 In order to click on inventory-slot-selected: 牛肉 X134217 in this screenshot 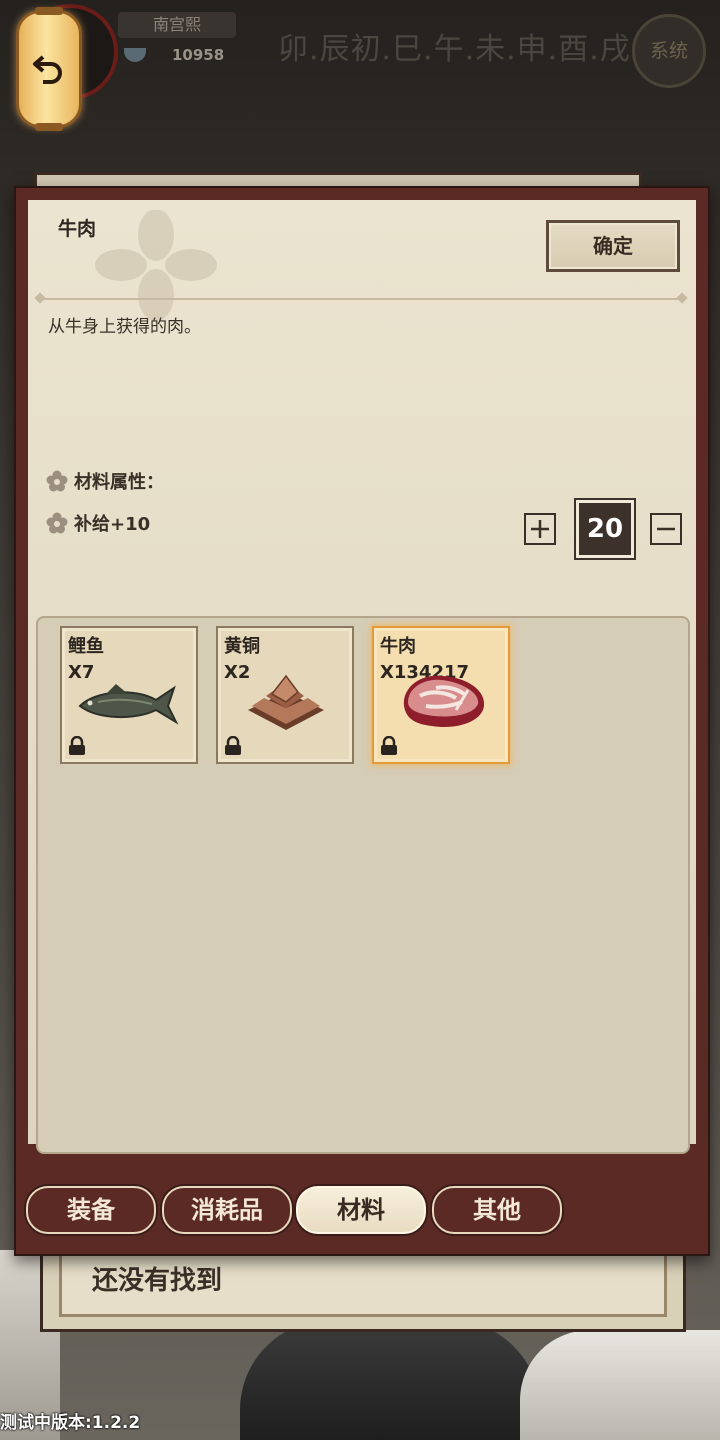, I will do `click(441, 695)`.